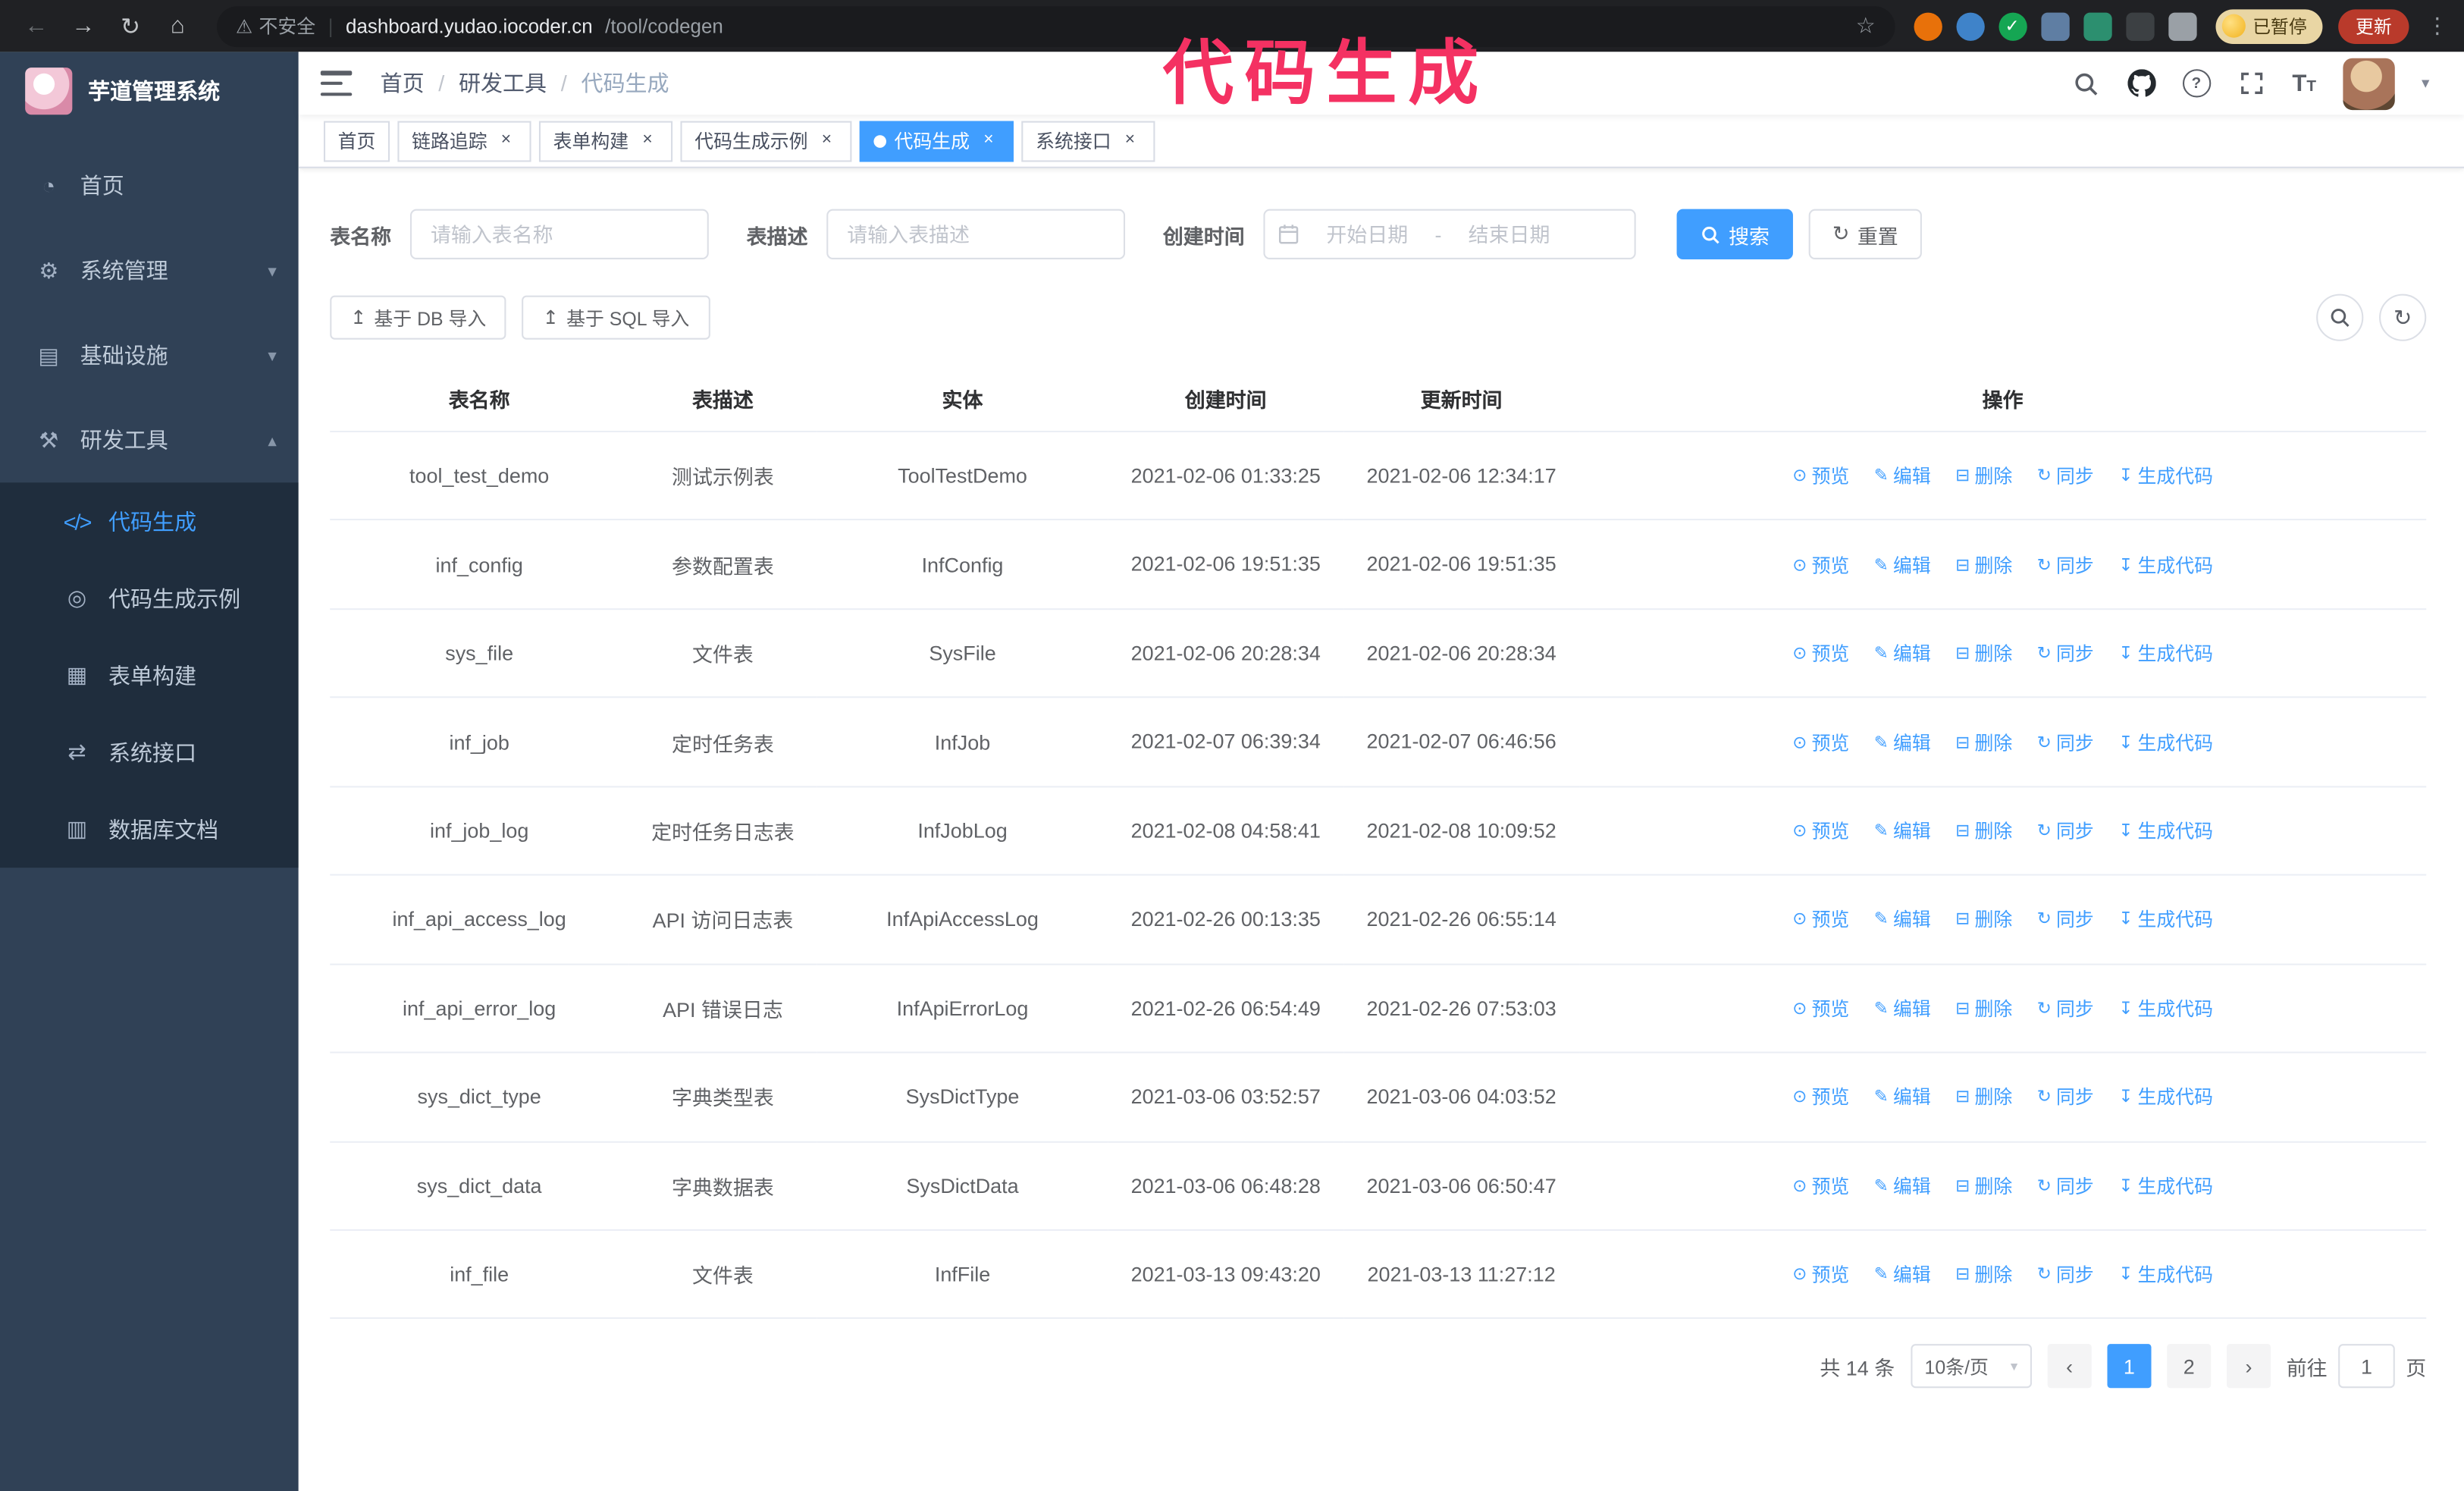 This screenshot has width=2464, height=1491. I want to click on avatar, so click(2369, 83).